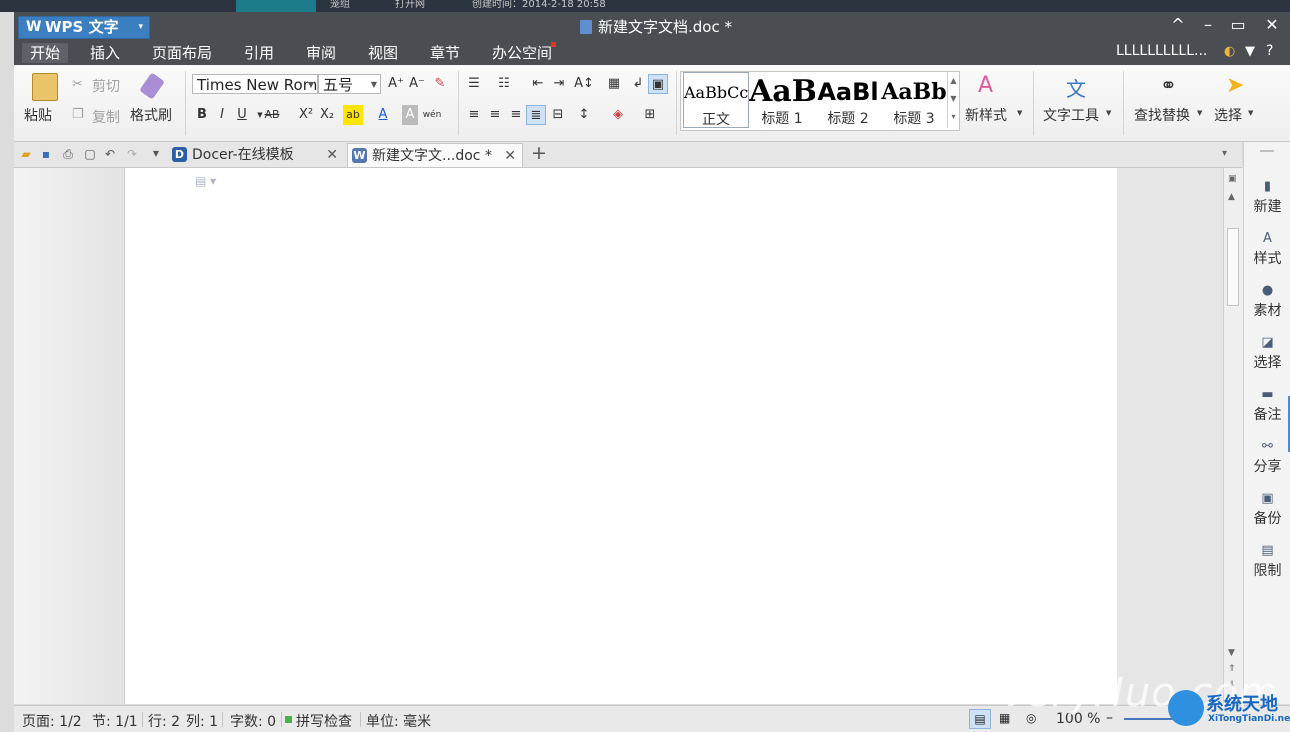 This screenshot has width=1290, height=732. I want to click on style-heading-2: AaBl 标题 2, so click(848, 100).